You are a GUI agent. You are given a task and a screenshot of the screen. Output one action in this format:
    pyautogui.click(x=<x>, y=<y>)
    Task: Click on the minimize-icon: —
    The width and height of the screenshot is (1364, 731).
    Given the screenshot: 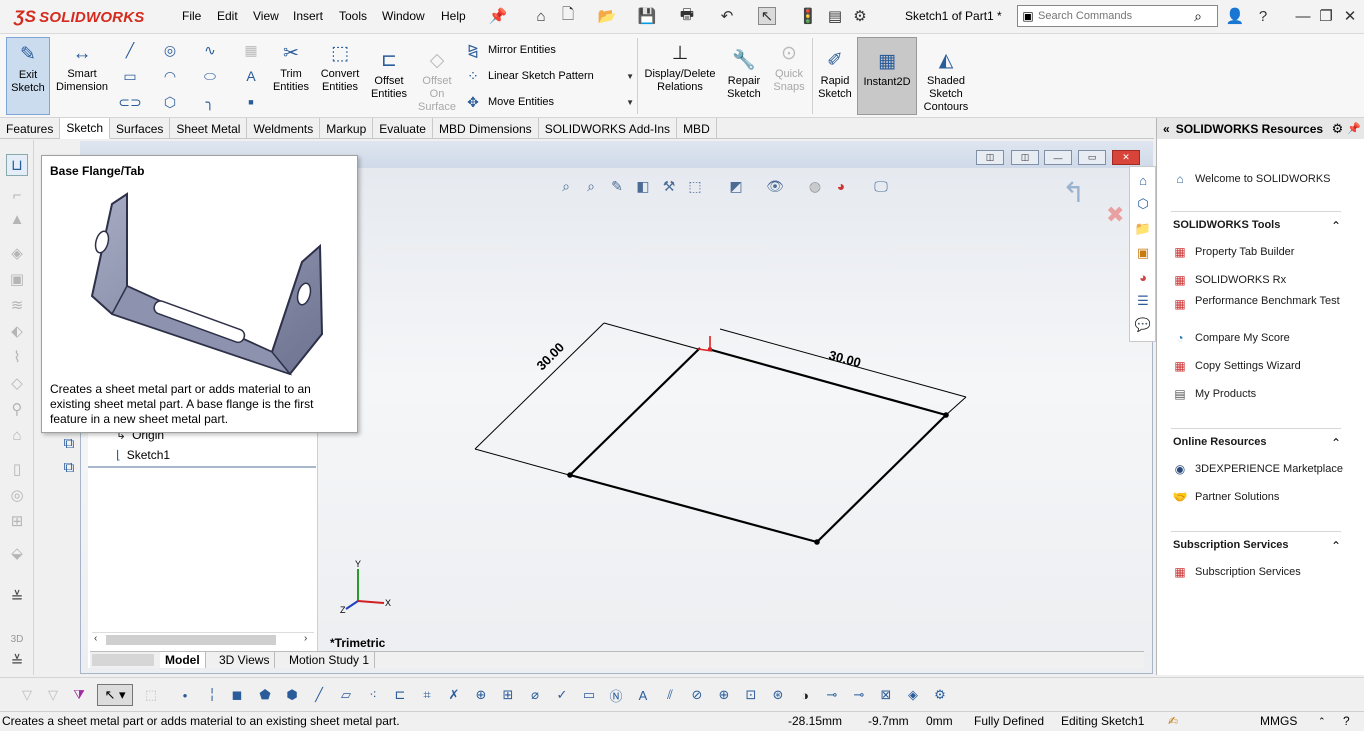 What is the action you would take?
    pyautogui.click(x=1303, y=16)
    